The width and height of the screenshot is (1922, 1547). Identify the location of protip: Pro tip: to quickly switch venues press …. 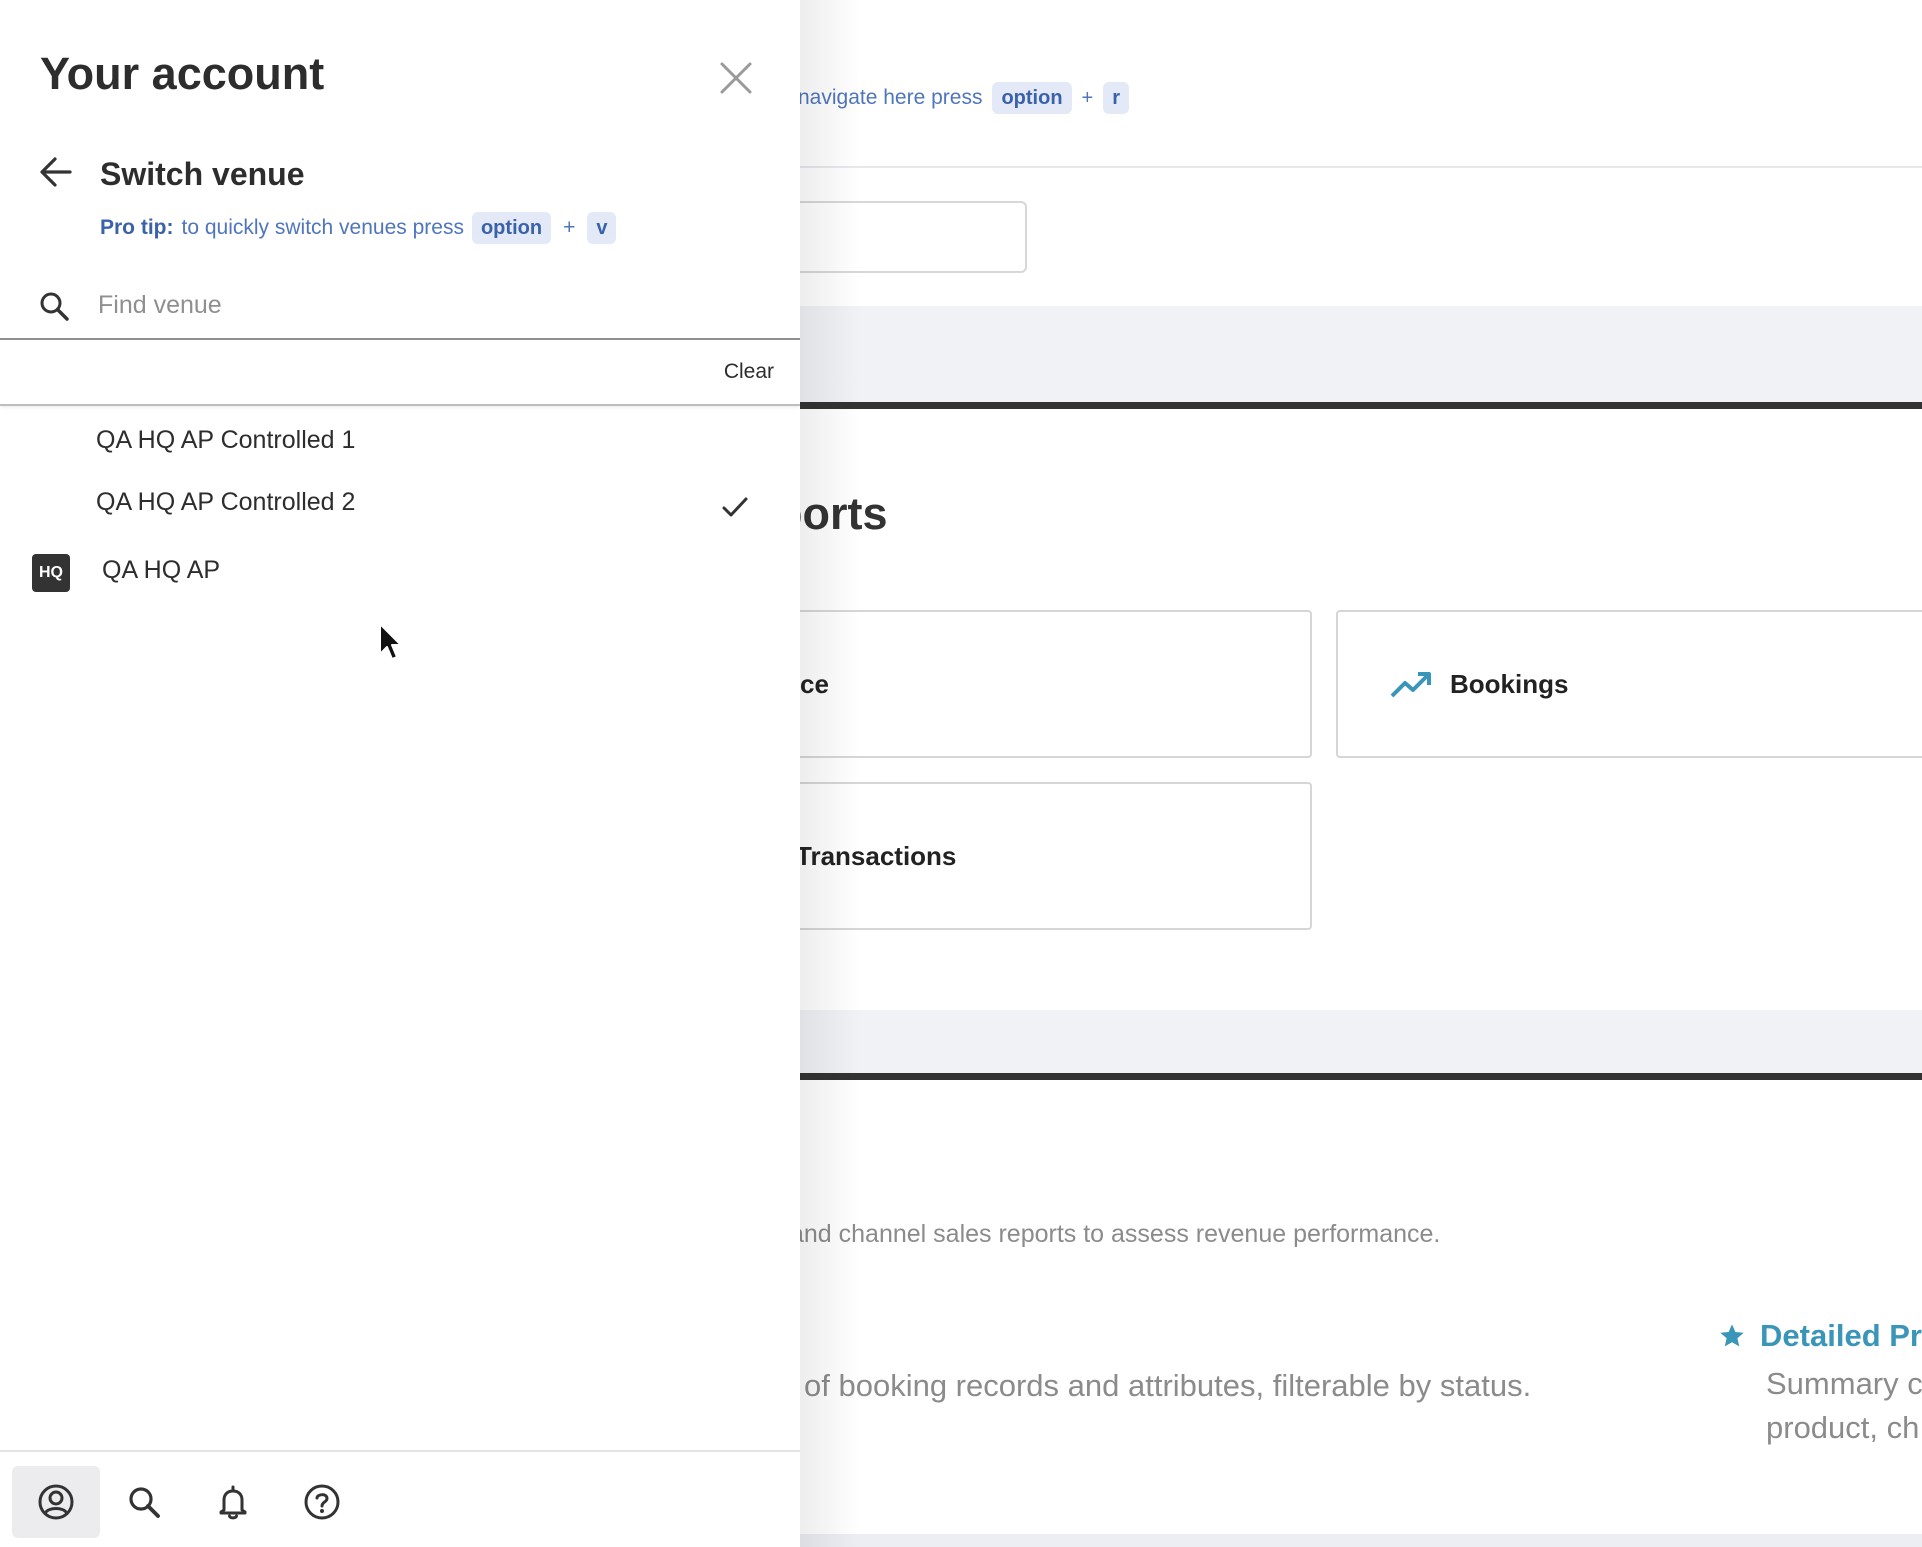
(358, 228).